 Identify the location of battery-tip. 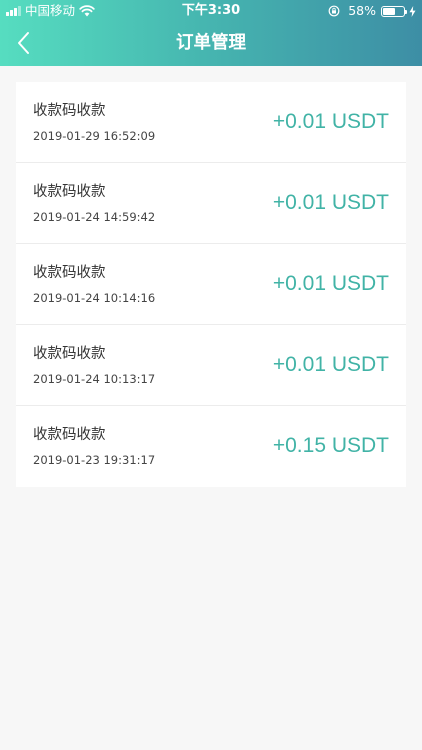
(406, 11).